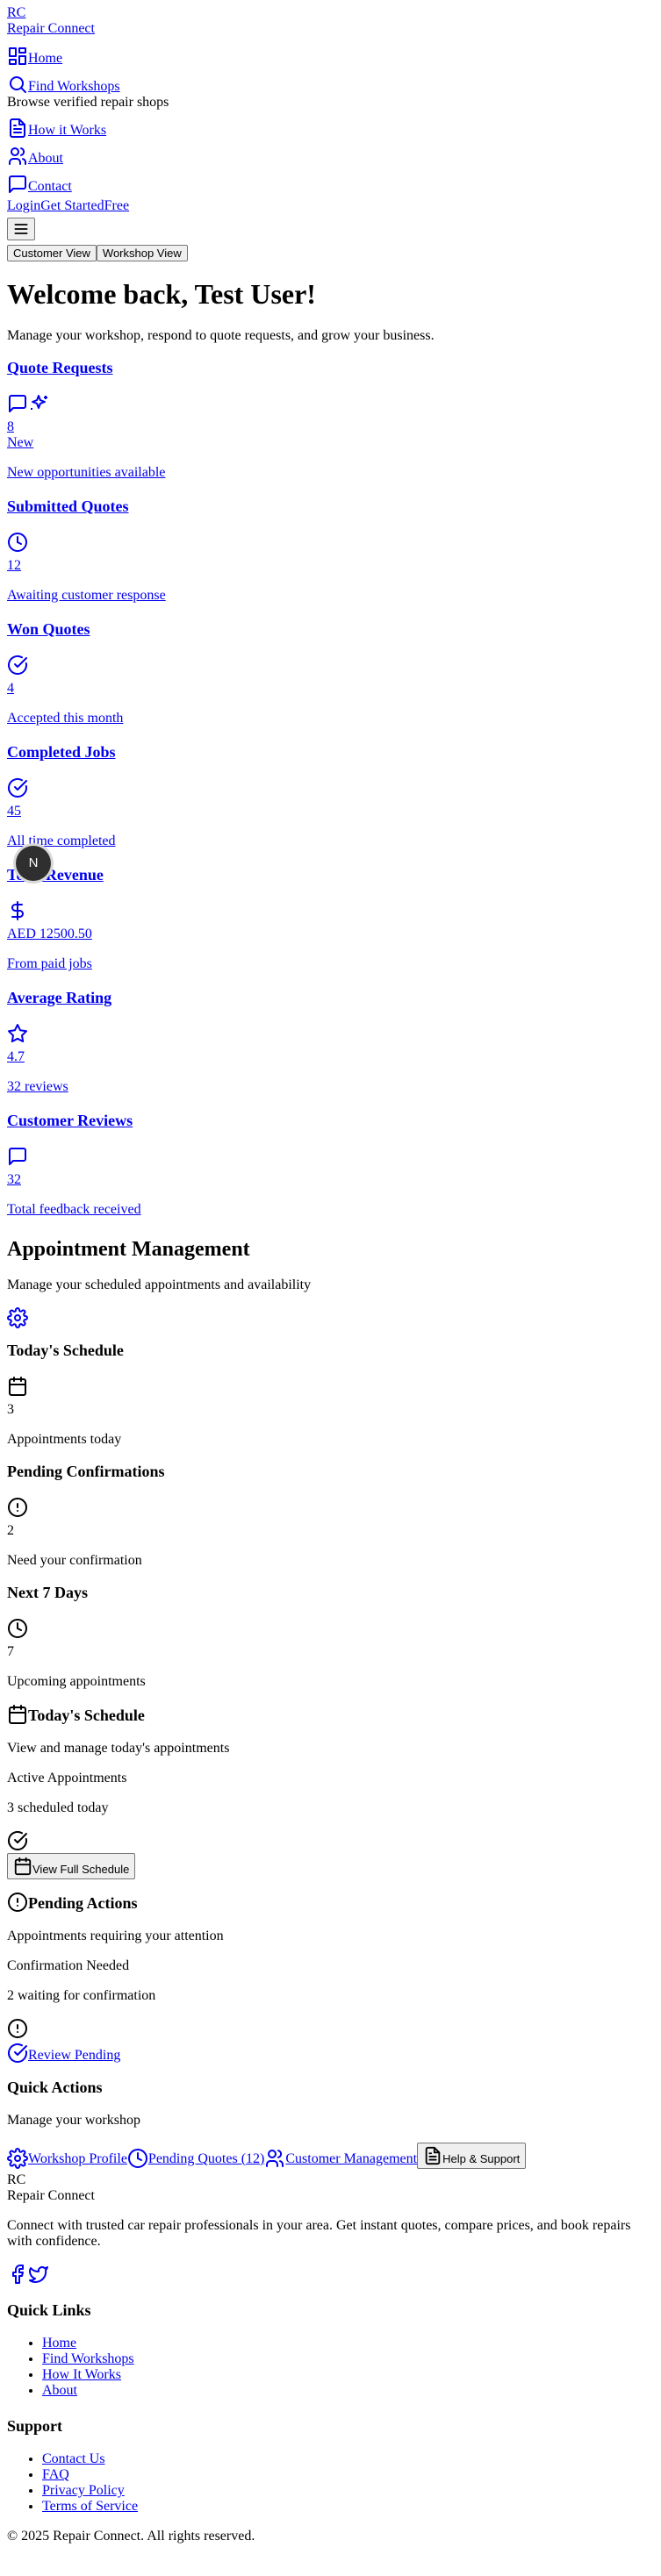 The image size is (661, 2576). Describe the element at coordinates (84, 205) in the screenshot. I see `get-started-link: Get StartedFree` at that location.